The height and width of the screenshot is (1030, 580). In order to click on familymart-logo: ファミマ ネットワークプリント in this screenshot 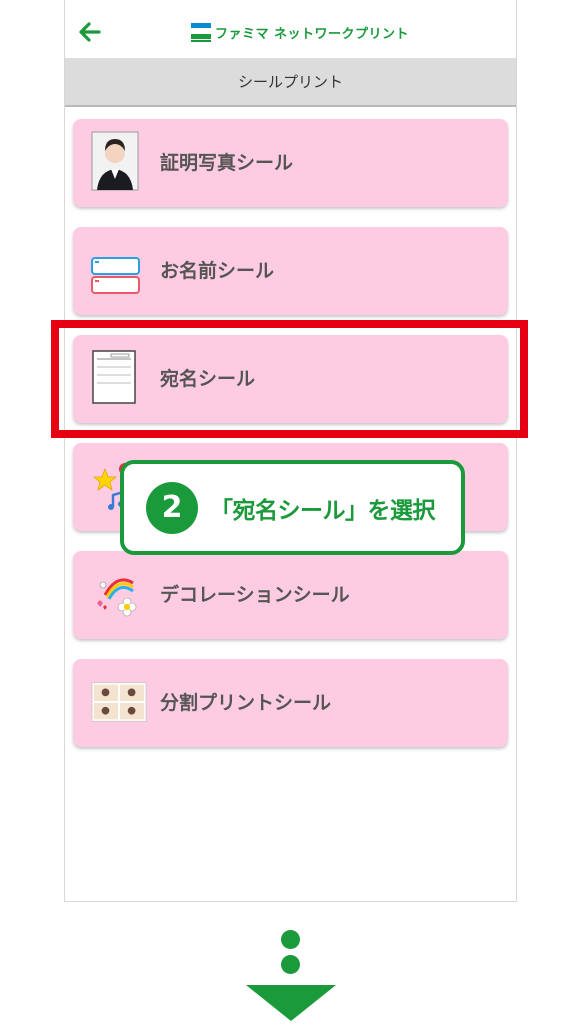, I will do `click(300, 32)`.